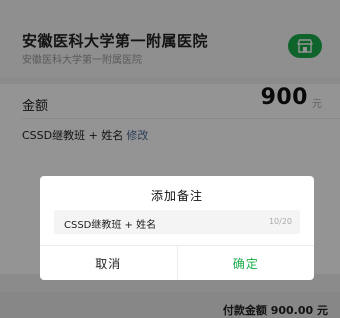  What do you see at coordinates (110, 225) in the screenshot?
I see `remark-input-value: CSSD继教班 + 姓名` at bounding box center [110, 225].